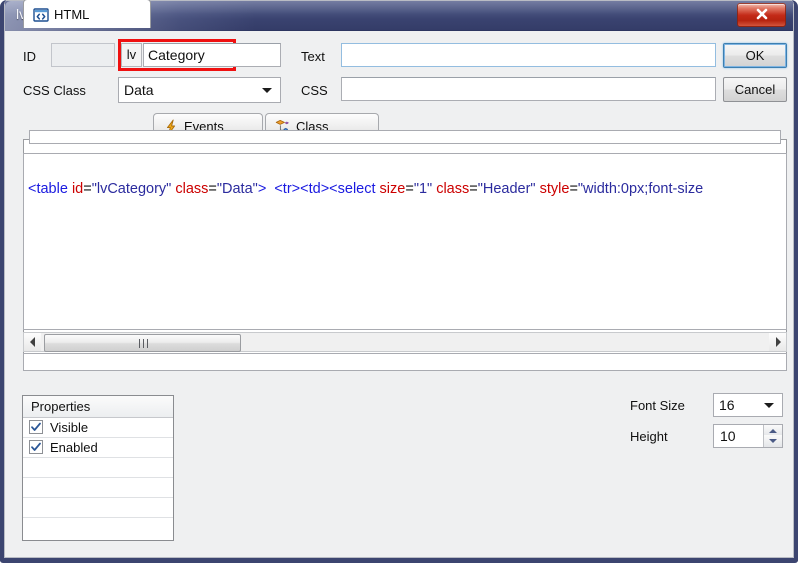 The width and height of the screenshot is (798, 563). What do you see at coordinates (313, 56) in the screenshot?
I see `text-label: Text` at bounding box center [313, 56].